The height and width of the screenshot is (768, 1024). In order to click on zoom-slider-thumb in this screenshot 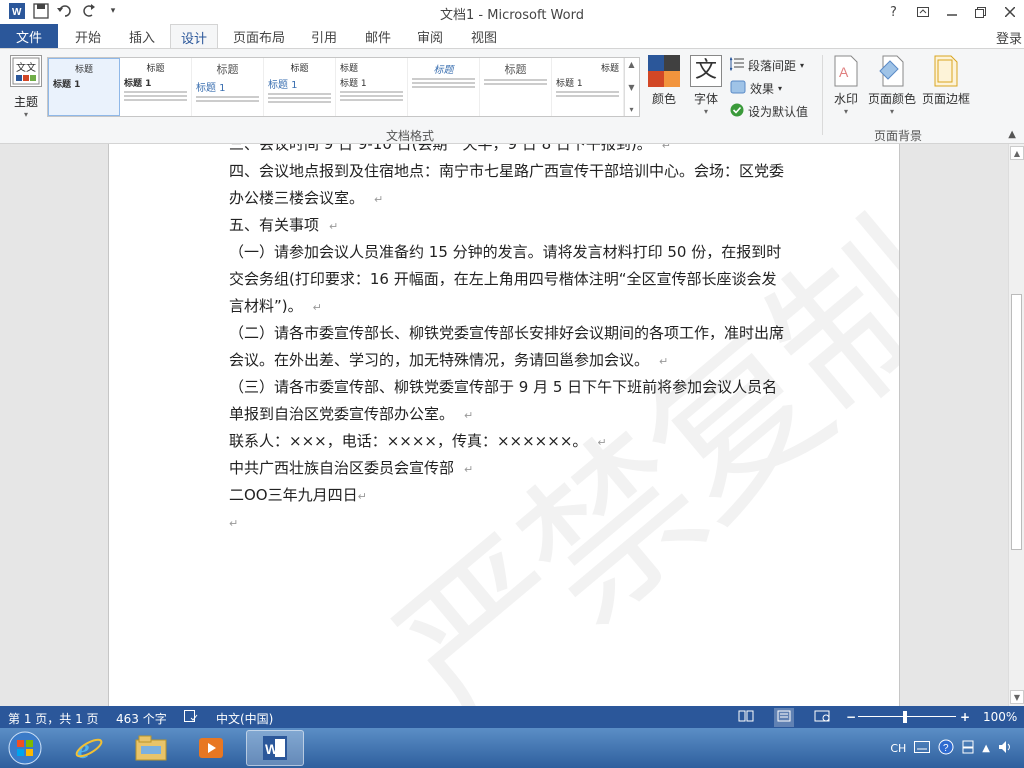, I will do `click(905, 717)`.